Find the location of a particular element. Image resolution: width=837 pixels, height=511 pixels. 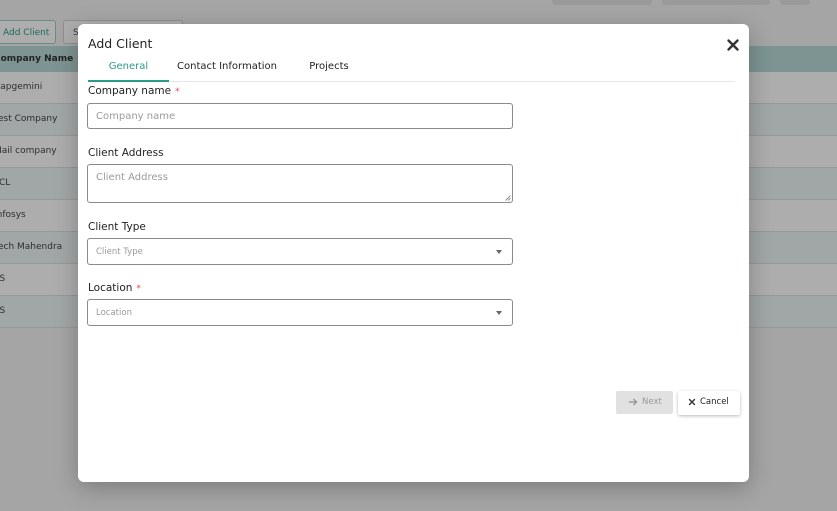

client-type-label: Client Type is located at coordinates (117, 227).